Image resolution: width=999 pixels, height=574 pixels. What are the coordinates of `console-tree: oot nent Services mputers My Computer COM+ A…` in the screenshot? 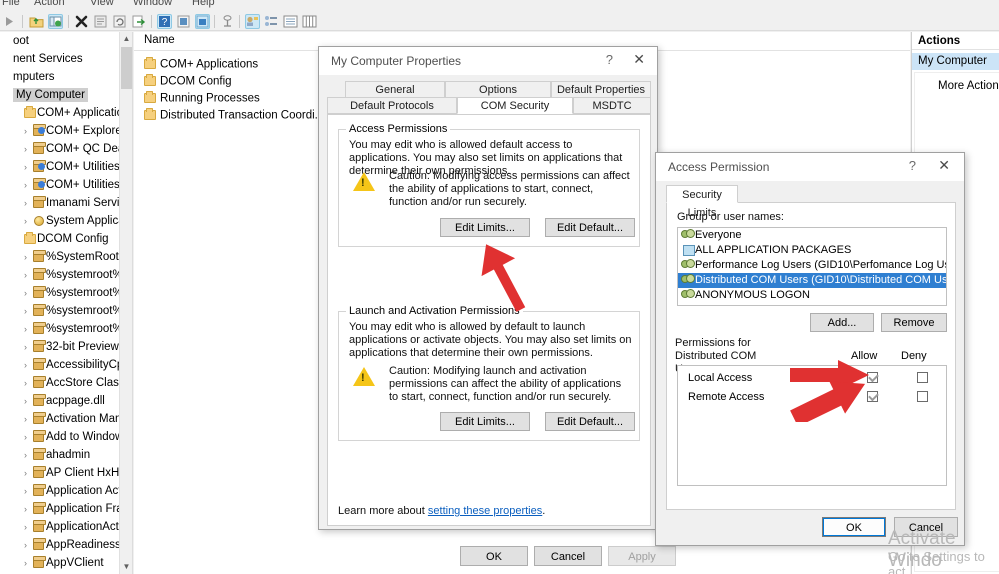 It's located at (66, 303).